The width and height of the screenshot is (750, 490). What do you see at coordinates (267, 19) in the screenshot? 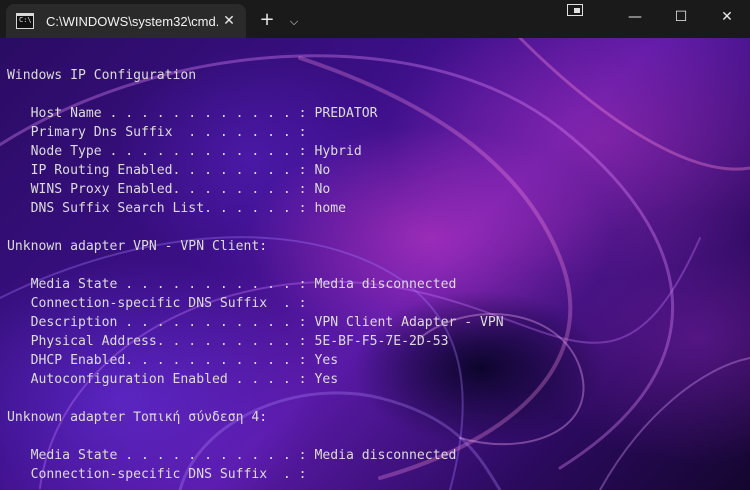
I see `new-tab-button: +` at bounding box center [267, 19].